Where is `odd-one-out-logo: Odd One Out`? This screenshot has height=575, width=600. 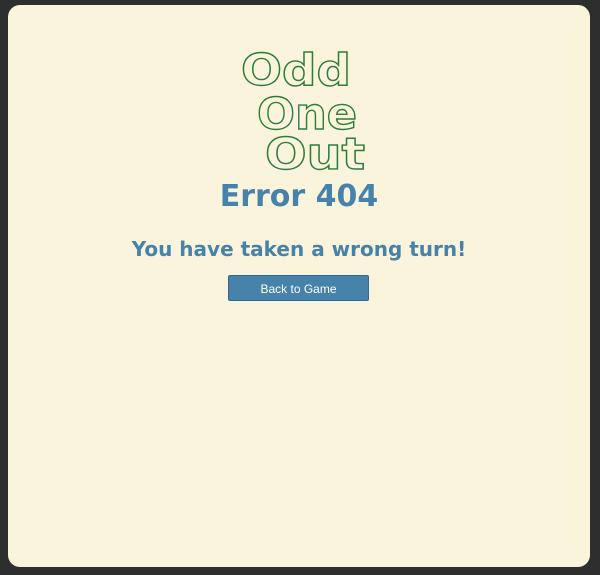 odd-one-out-logo: Odd One Out is located at coordinates (303, 108).